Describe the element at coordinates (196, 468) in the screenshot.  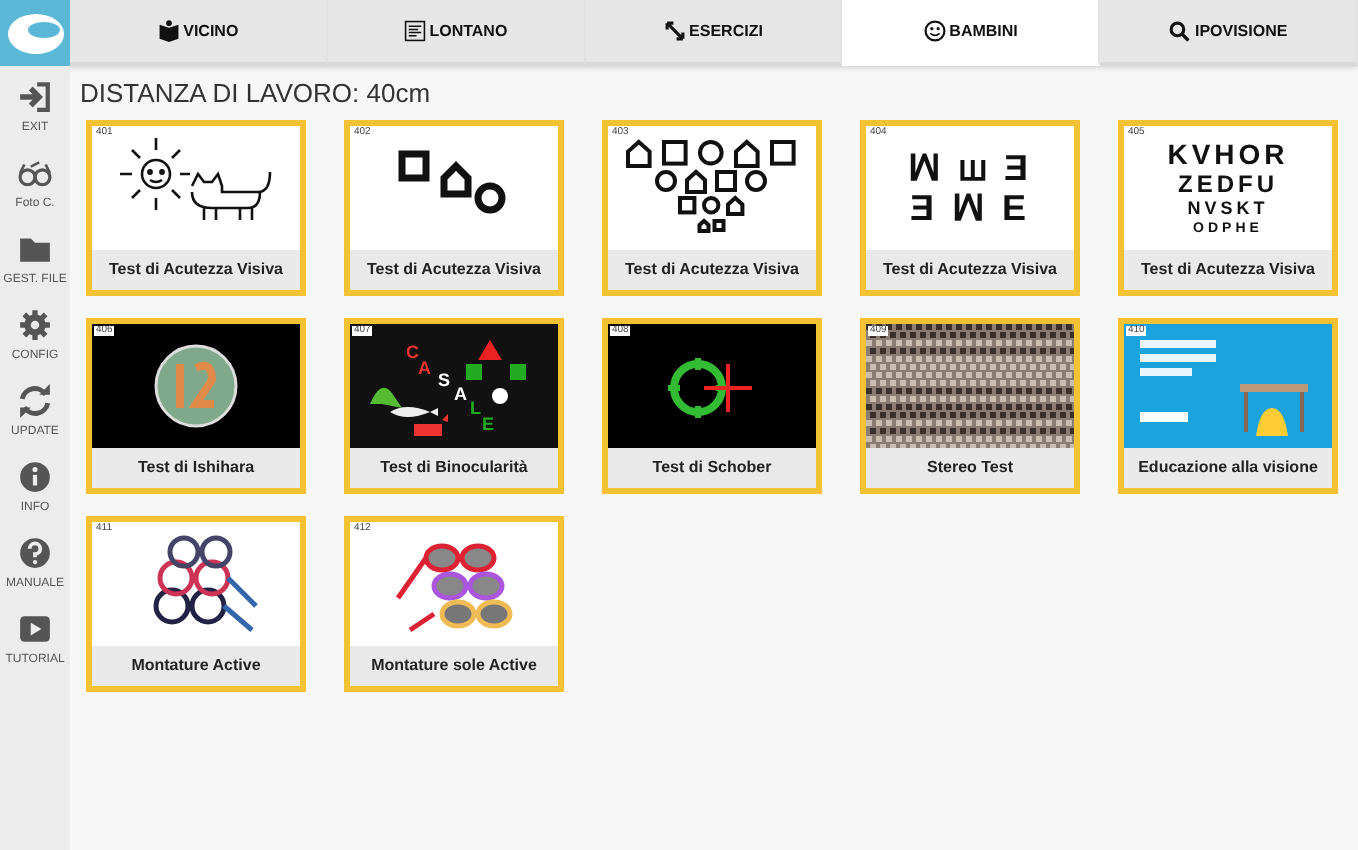
I see `card-title: Test di Ishihara` at that location.